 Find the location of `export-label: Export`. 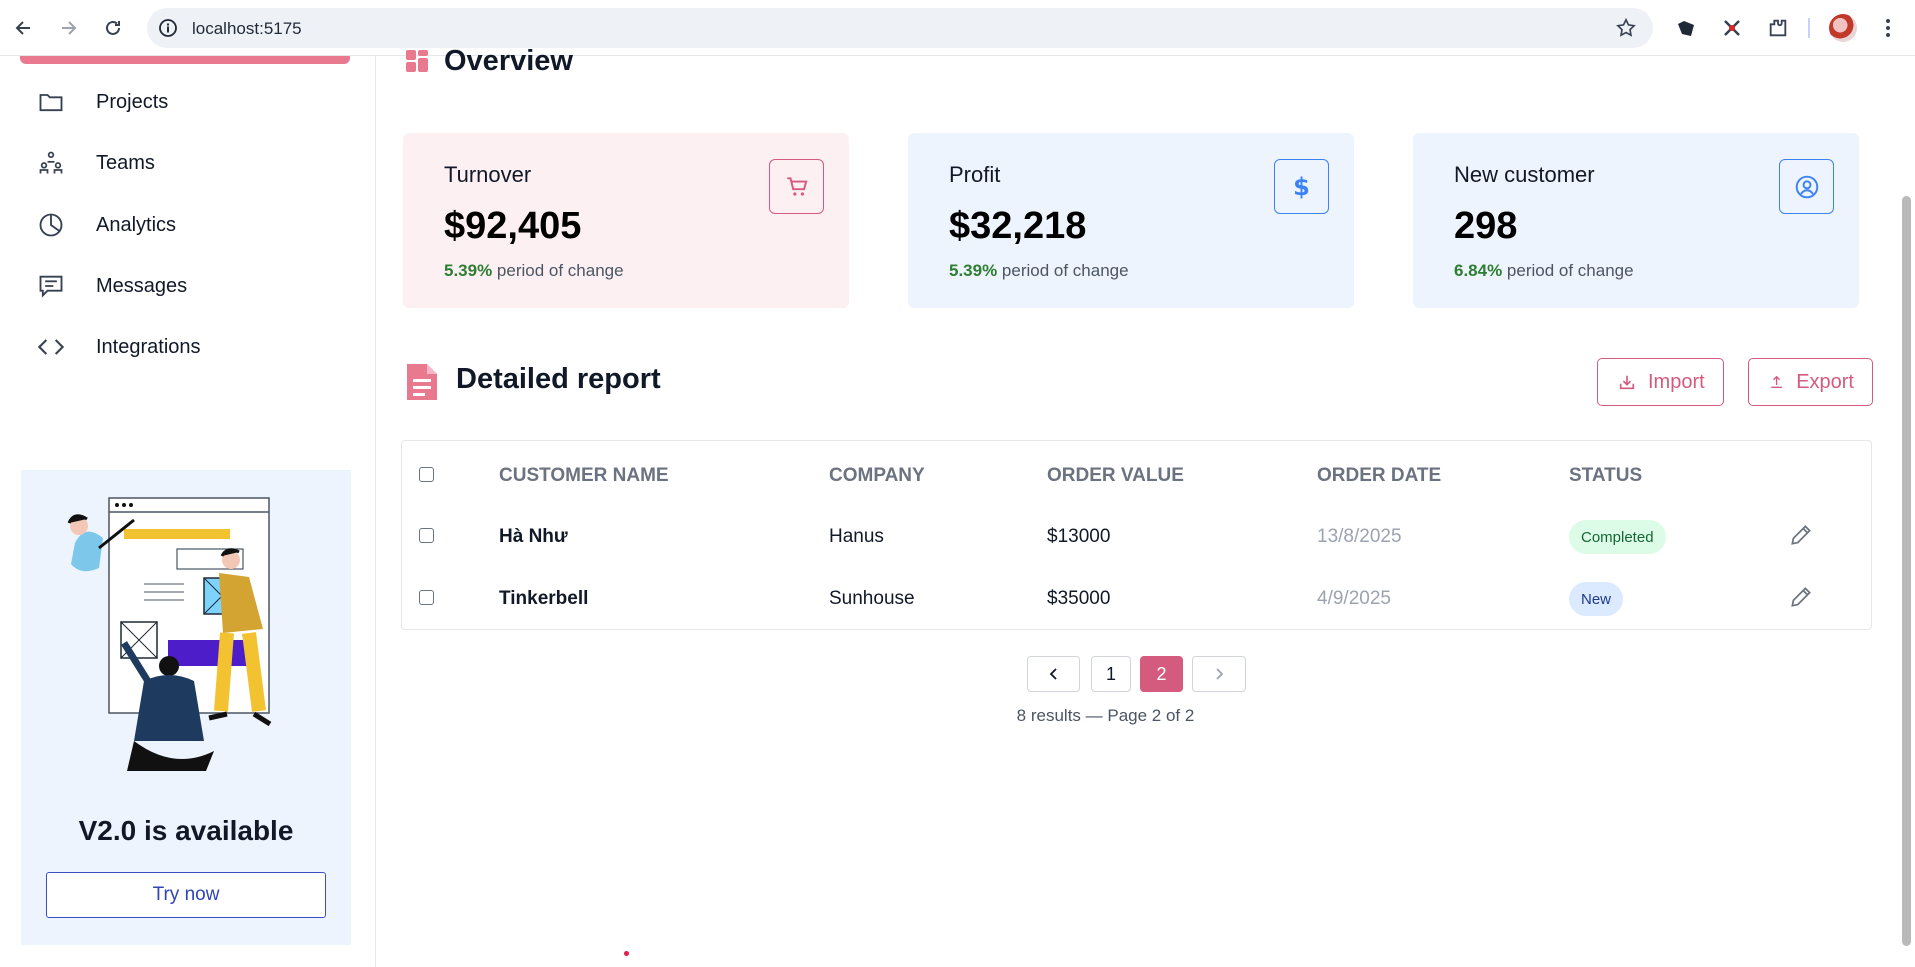

export-label: Export is located at coordinates (1825, 381).